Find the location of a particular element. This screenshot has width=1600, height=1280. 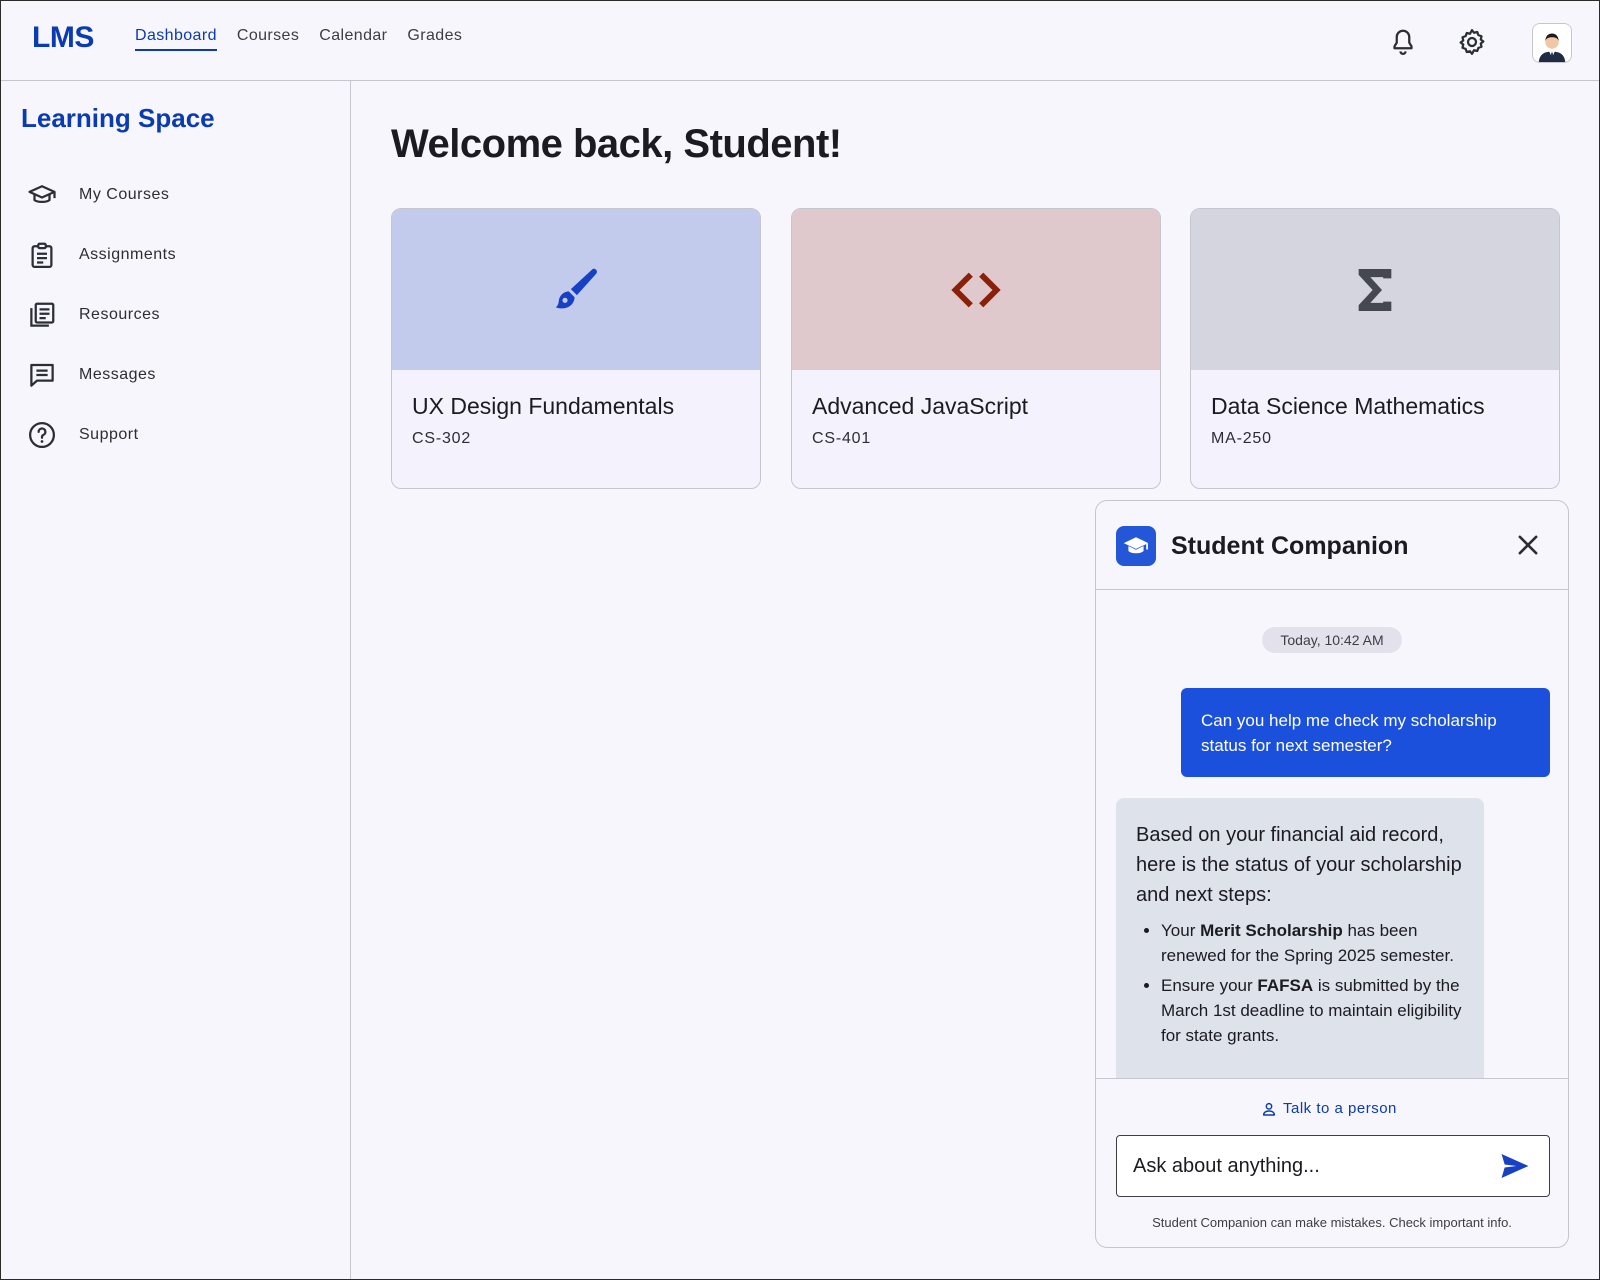

sidebar-item-label: Assignments is located at coordinates (128, 254).